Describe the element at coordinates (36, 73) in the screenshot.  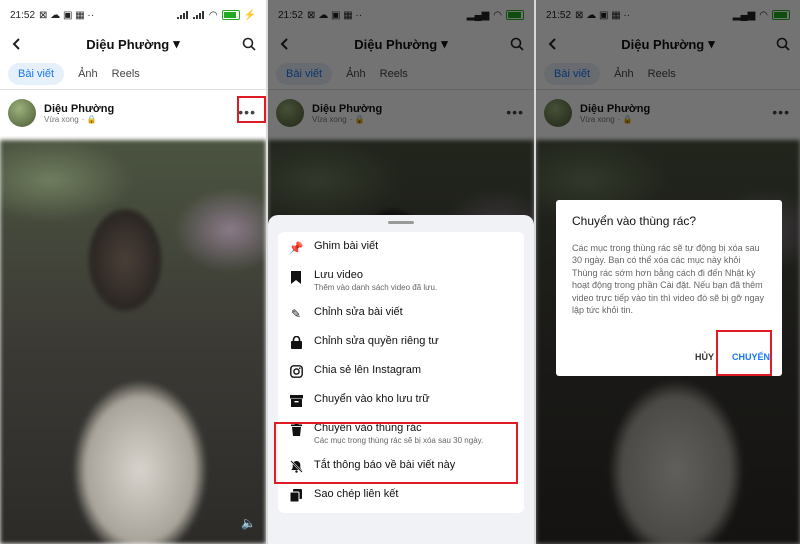
I see `tab-posts: Bài viết` at that location.